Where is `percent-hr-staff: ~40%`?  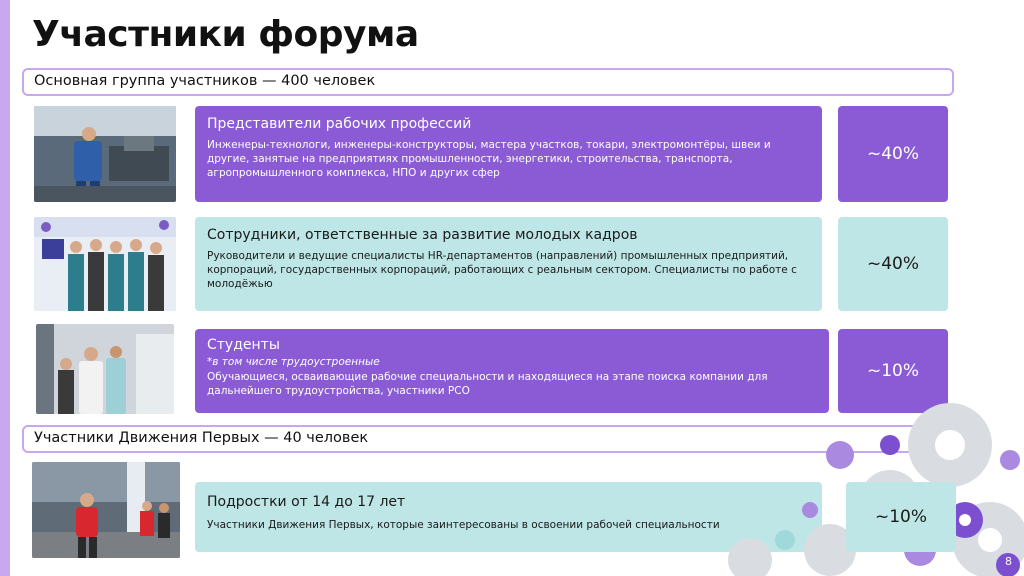 percent-hr-staff: ~40% is located at coordinates (893, 264).